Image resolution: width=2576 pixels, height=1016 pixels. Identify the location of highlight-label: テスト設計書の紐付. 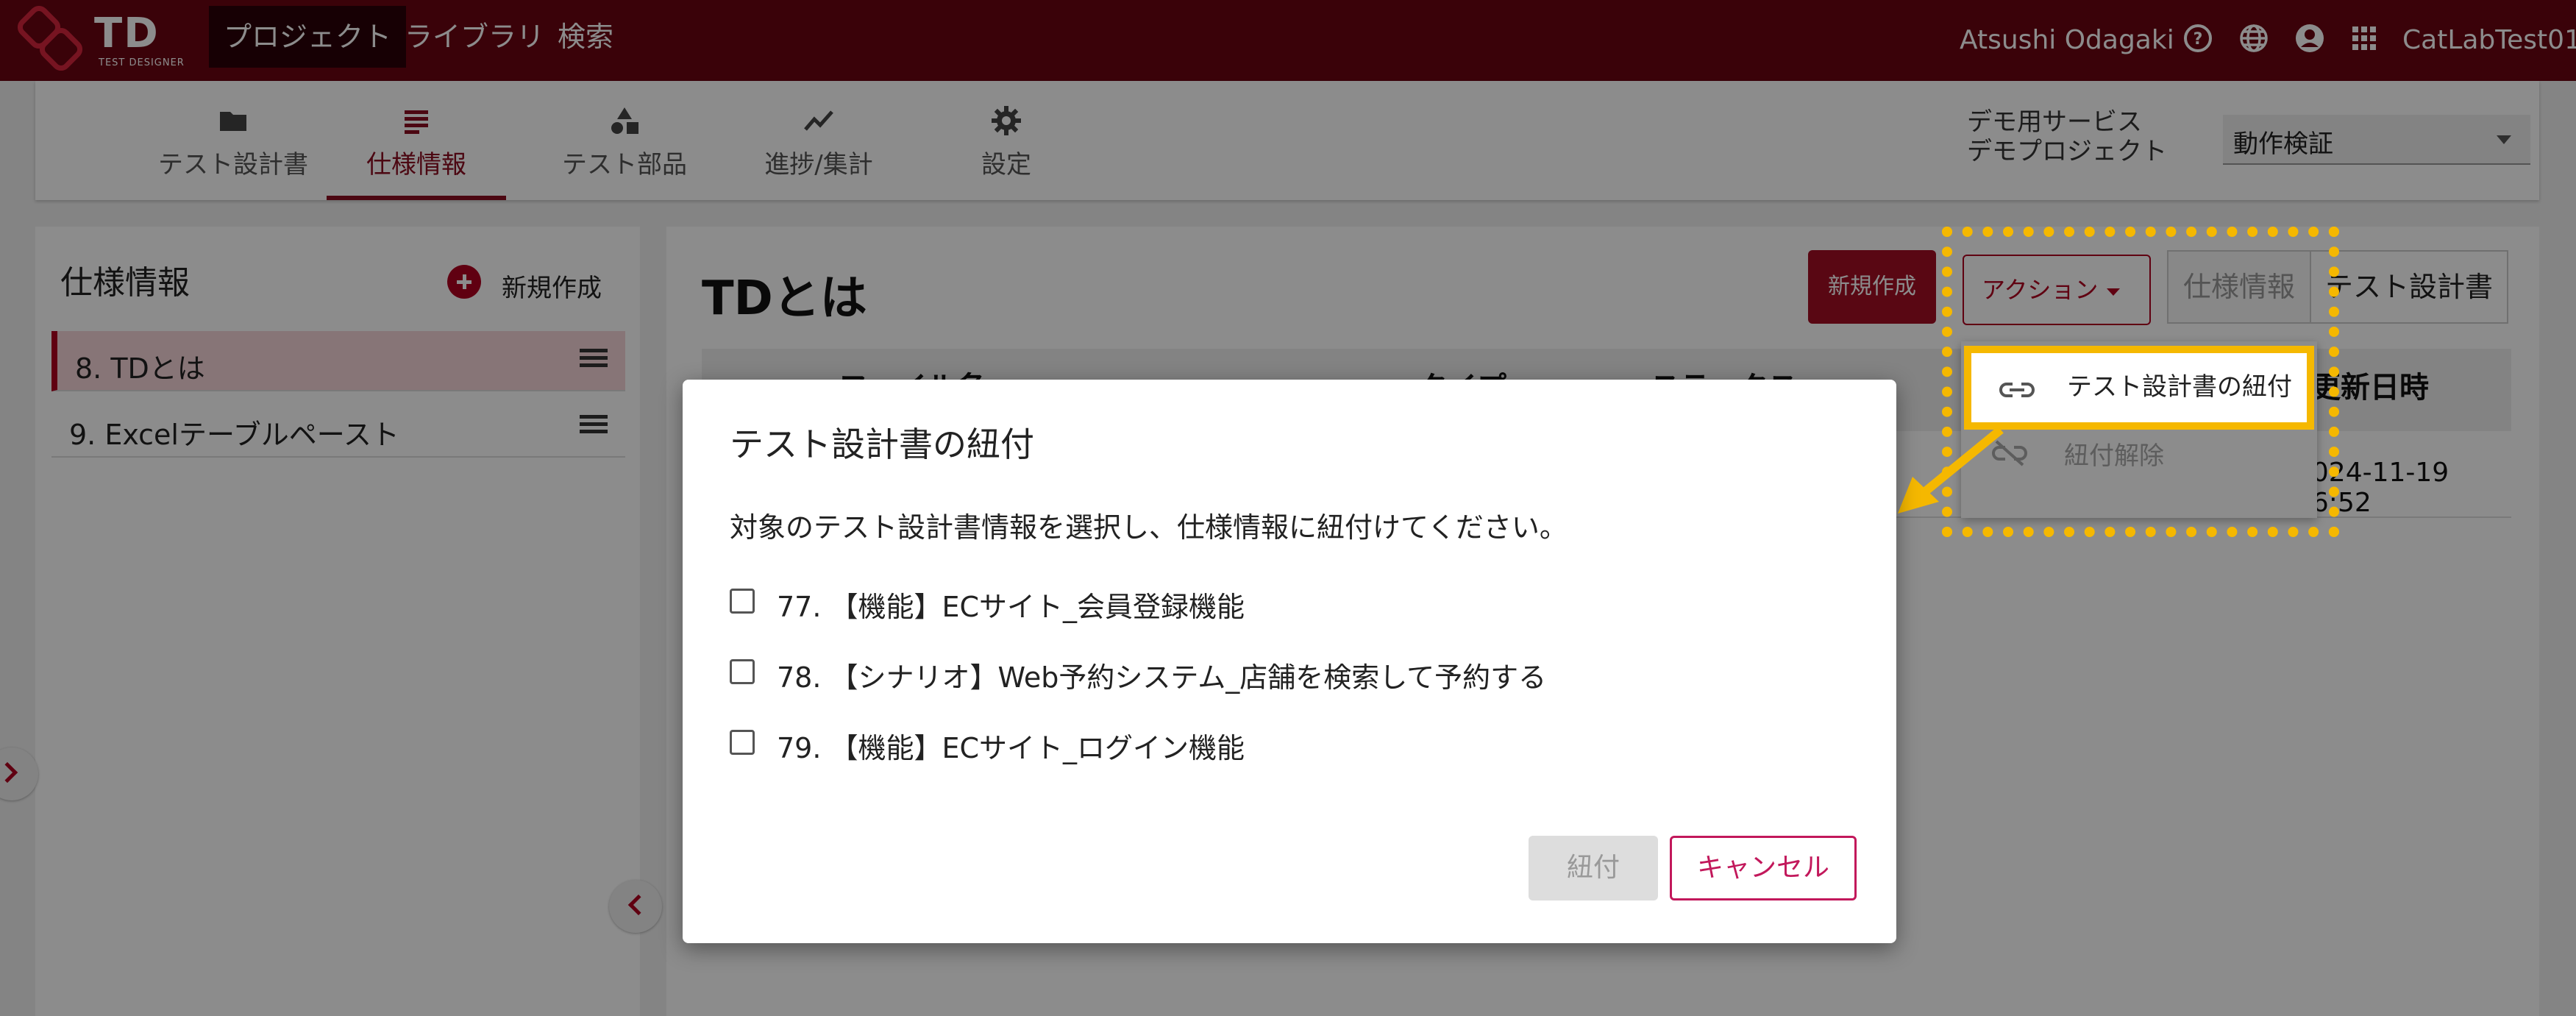
(2179, 387).